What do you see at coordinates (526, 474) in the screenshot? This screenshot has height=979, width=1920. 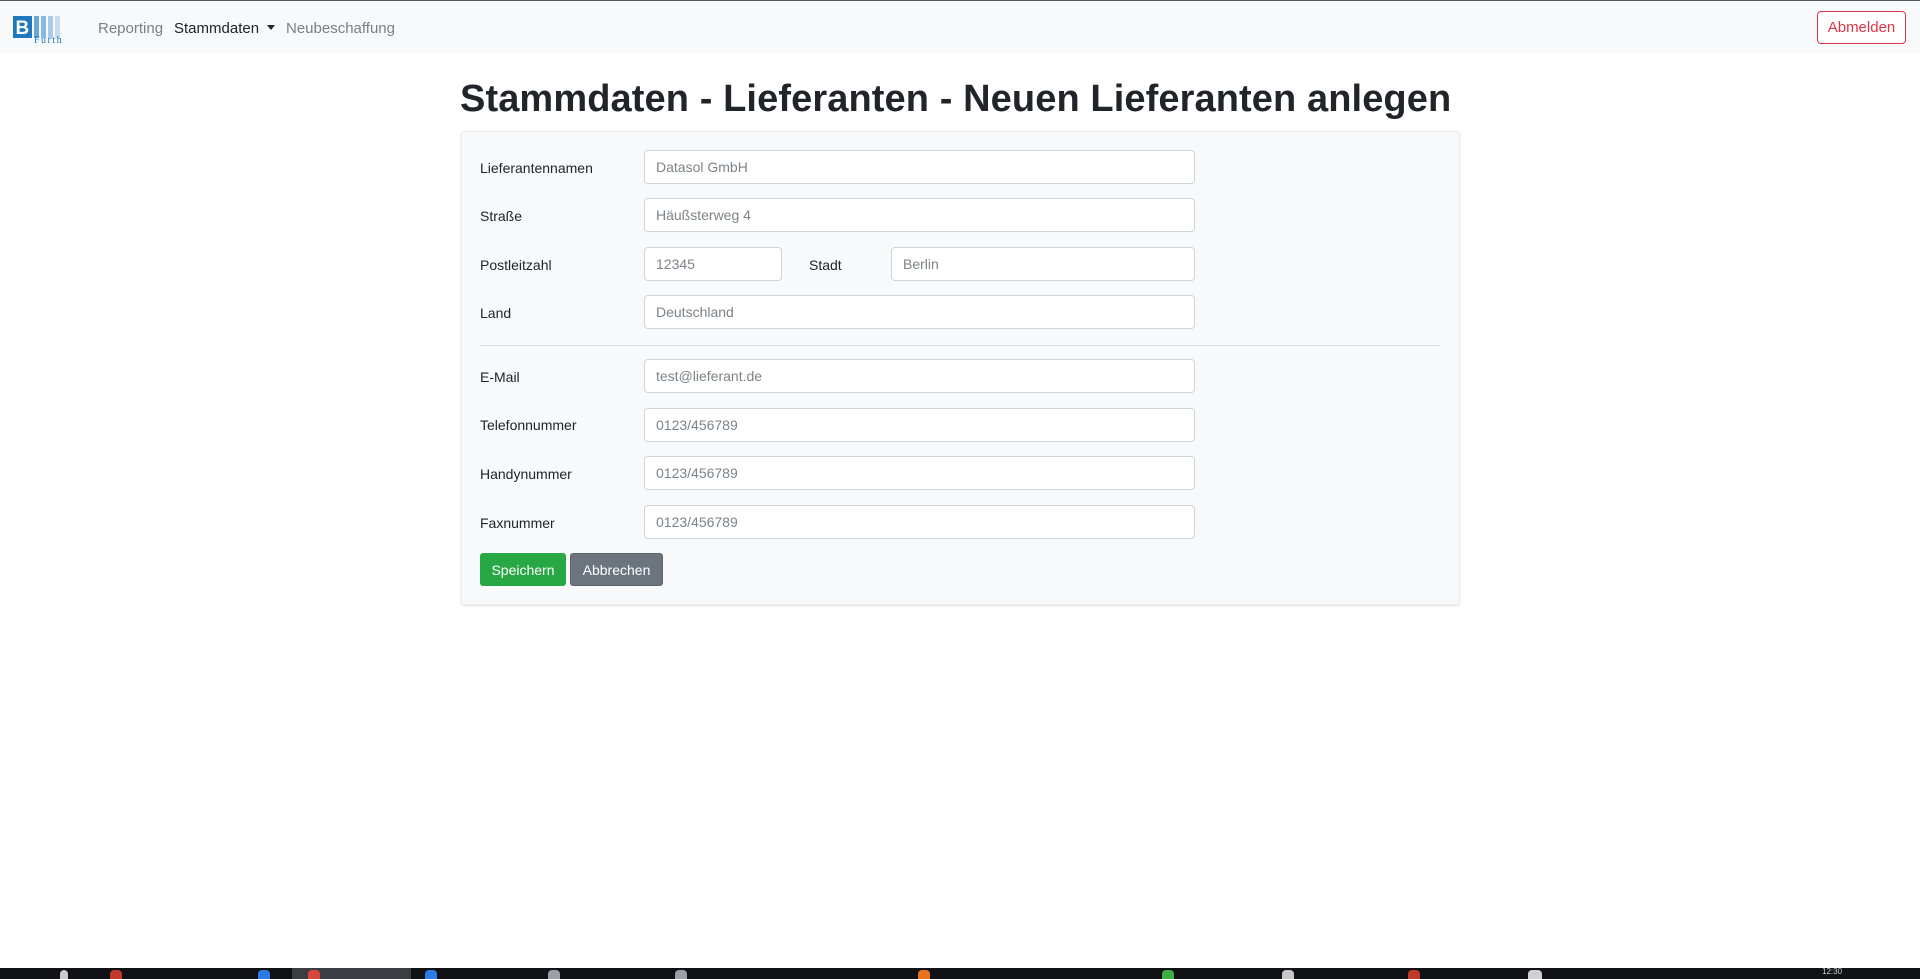 I see `mobile-label: Handynummer` at bounding box center [526, 474].